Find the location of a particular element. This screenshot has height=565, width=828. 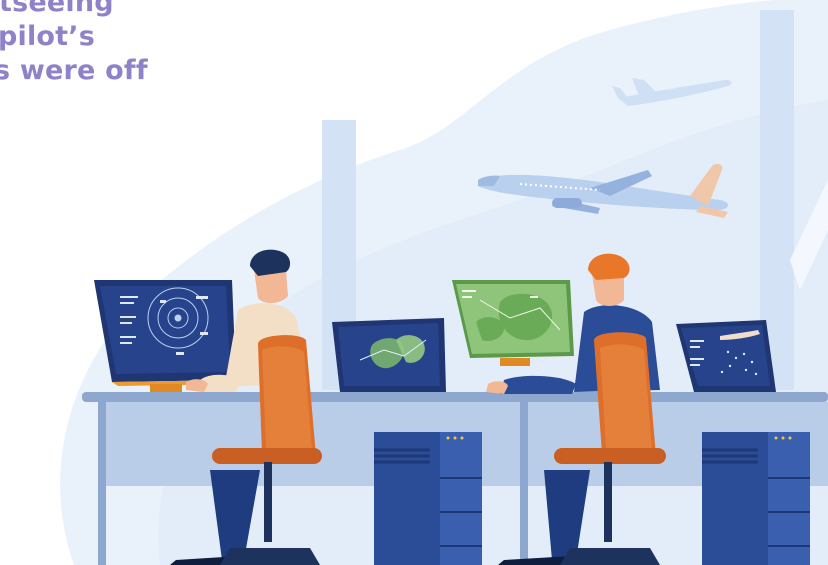

map-monitor-large is located at coordinates (513, 323).